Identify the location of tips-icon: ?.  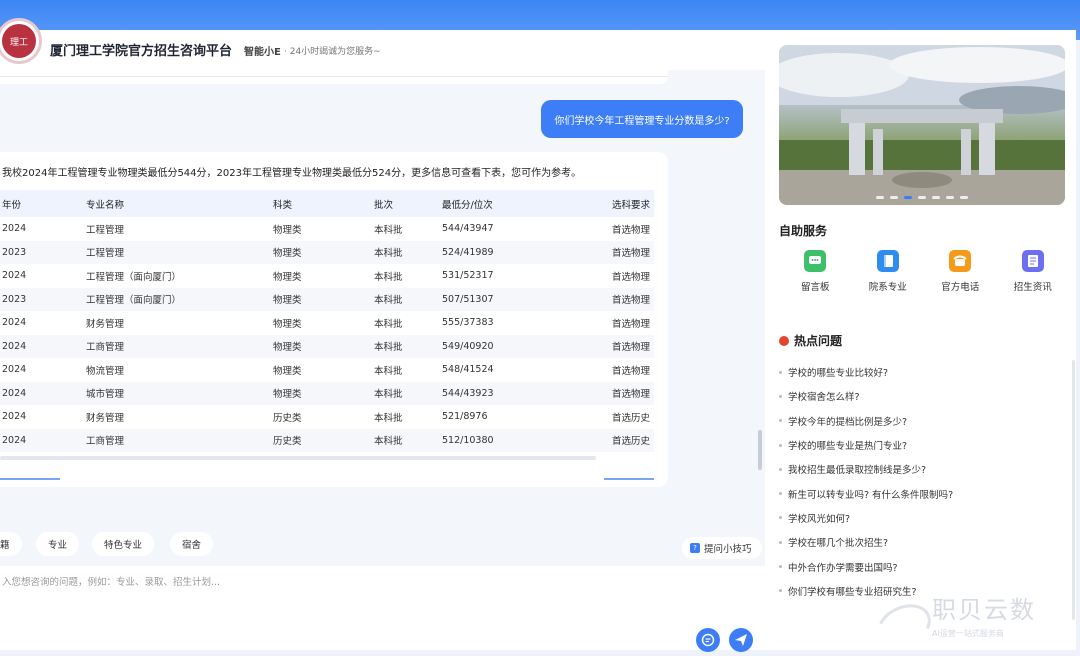
(695, 548).